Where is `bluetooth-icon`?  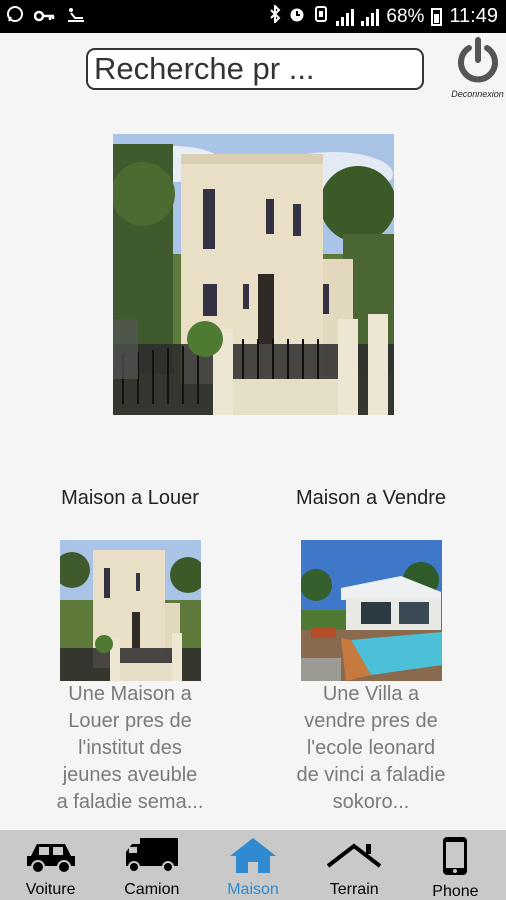 bluetooth-icon is located at coordinates (275, 15).